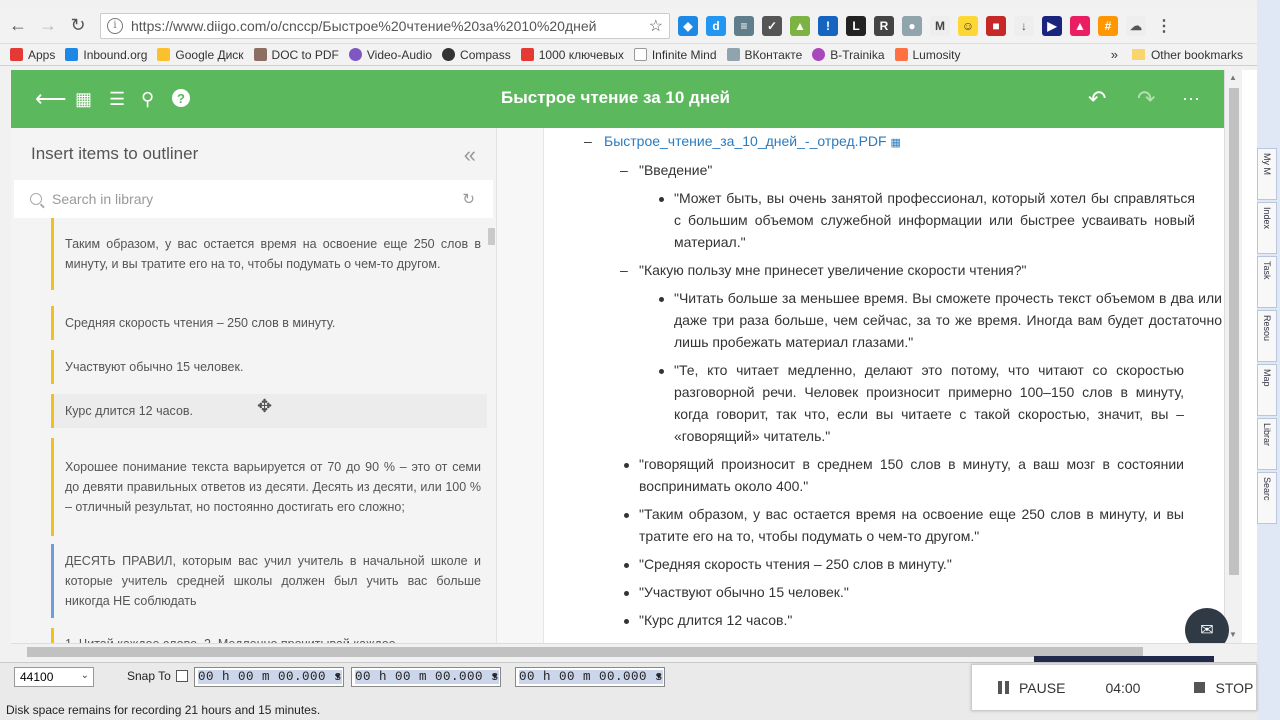  What do you see at coordinates (884, 25) in the screenshot?
I see `extension-icon: R` at bounding box center [884, 25].